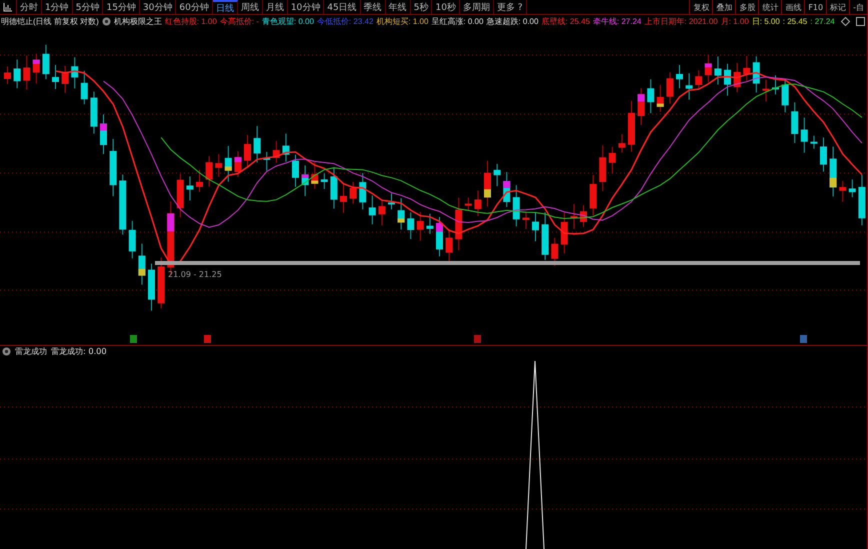 The height and width of the screenshot is (549, 868). Describe the element at coordinates (158, 7) in the screenshot. I see `period-tab: 30分钟` at that location.